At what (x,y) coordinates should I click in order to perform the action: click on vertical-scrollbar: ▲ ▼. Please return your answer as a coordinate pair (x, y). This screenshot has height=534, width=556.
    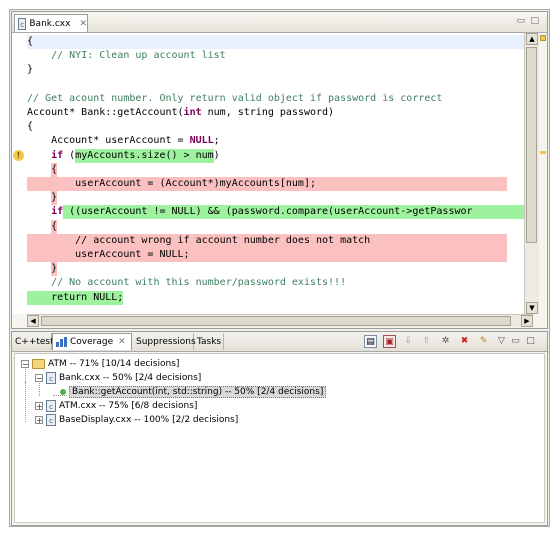
    Looking at the image, I should click on (531, 173).